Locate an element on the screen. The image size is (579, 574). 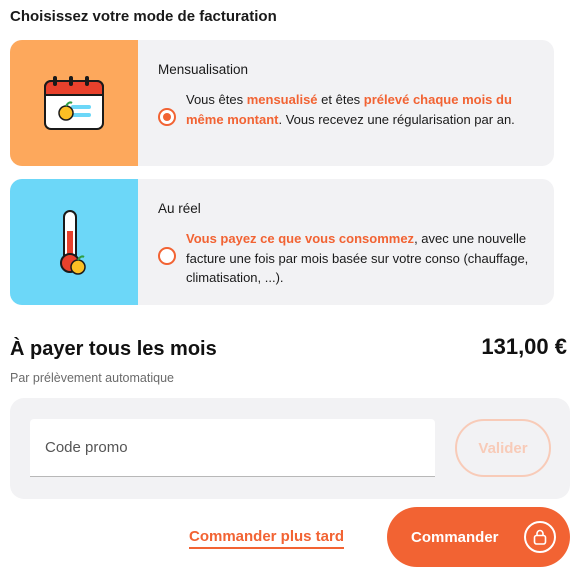
radio-real is located at coordinates (167, 256).